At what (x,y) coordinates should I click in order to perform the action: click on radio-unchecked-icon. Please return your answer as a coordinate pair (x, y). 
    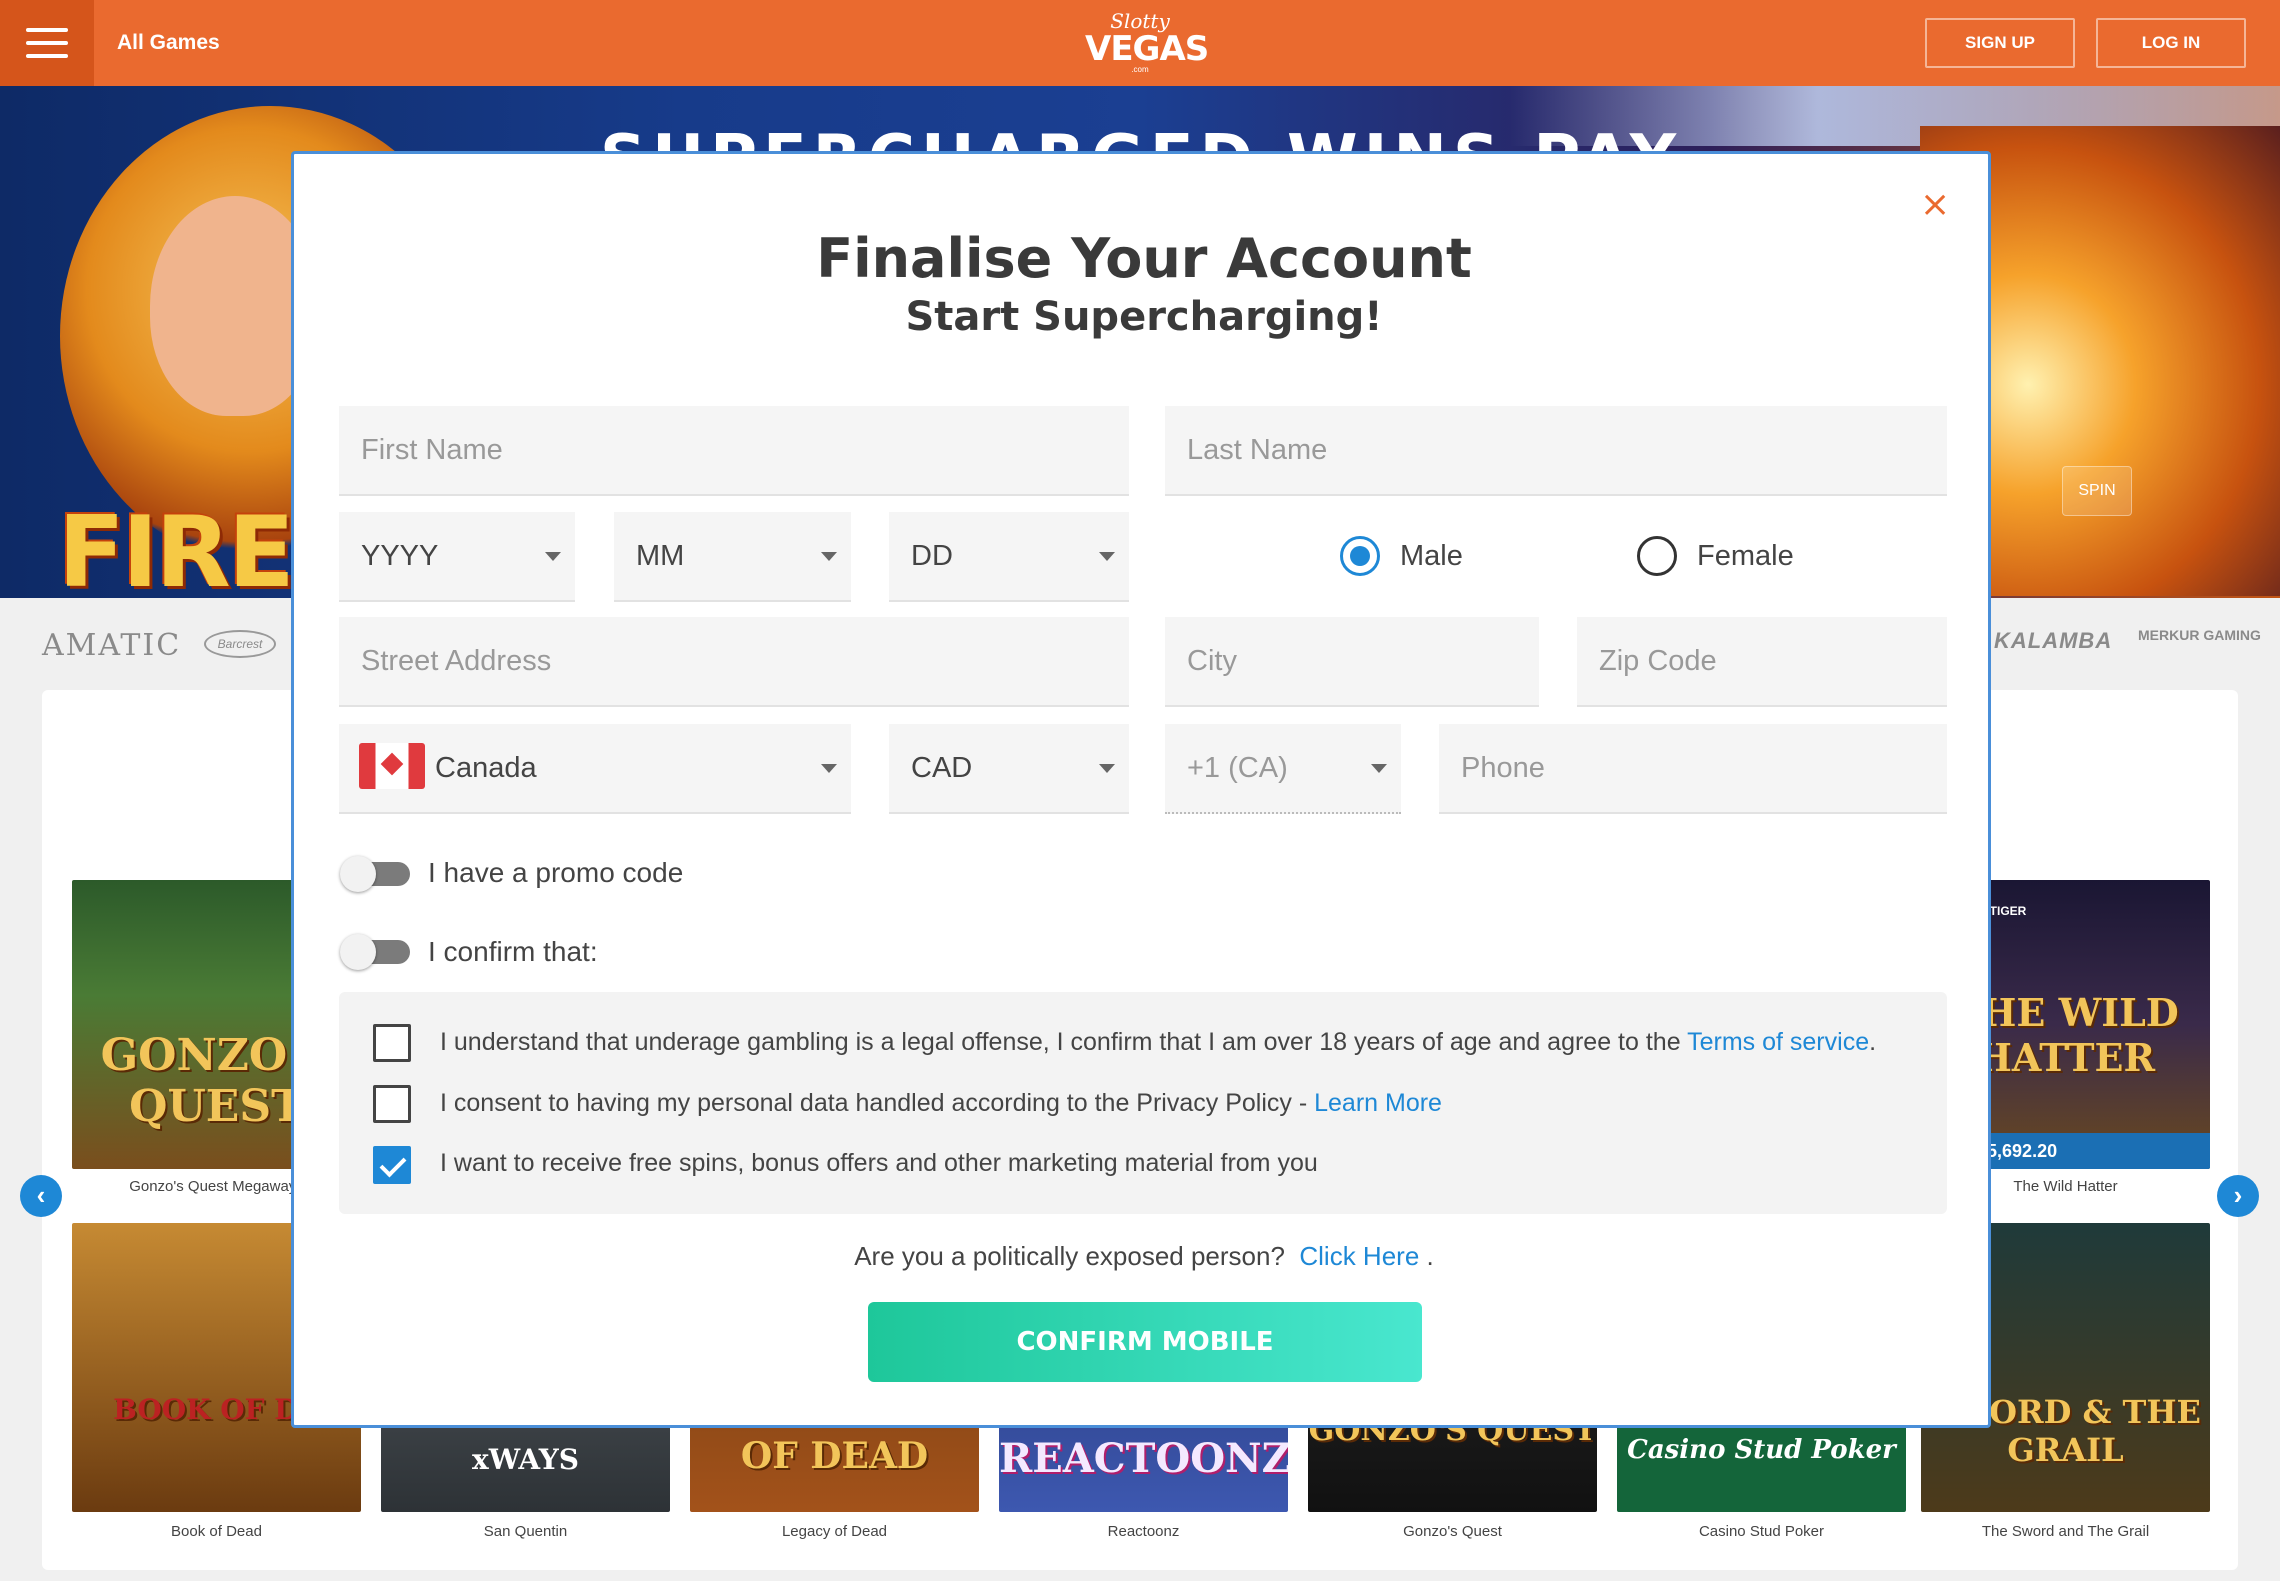
    Looking at the image, I should click on (1657, 556).